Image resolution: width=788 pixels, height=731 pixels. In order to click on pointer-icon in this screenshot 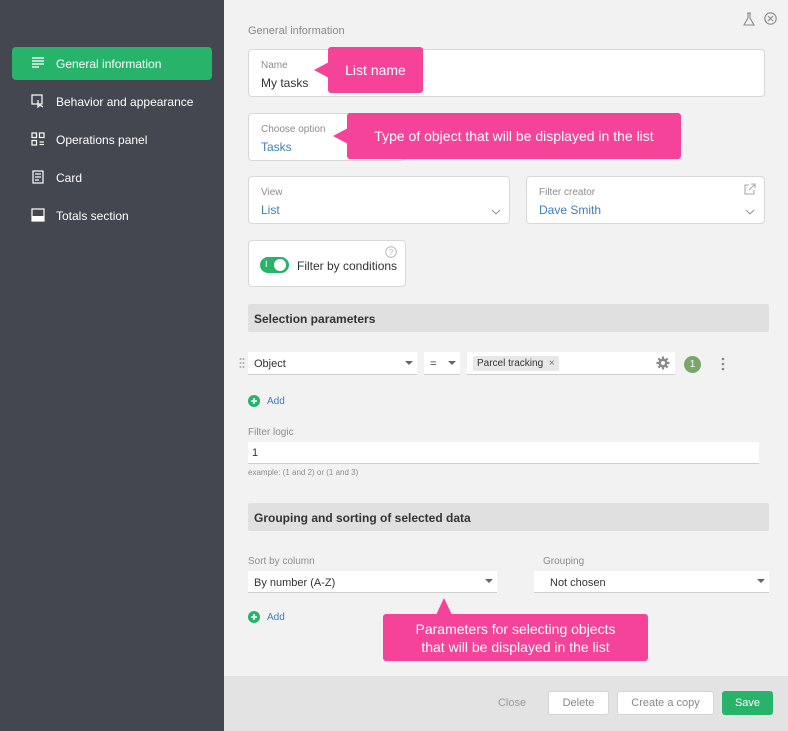, I will do `click(37, 101)`.